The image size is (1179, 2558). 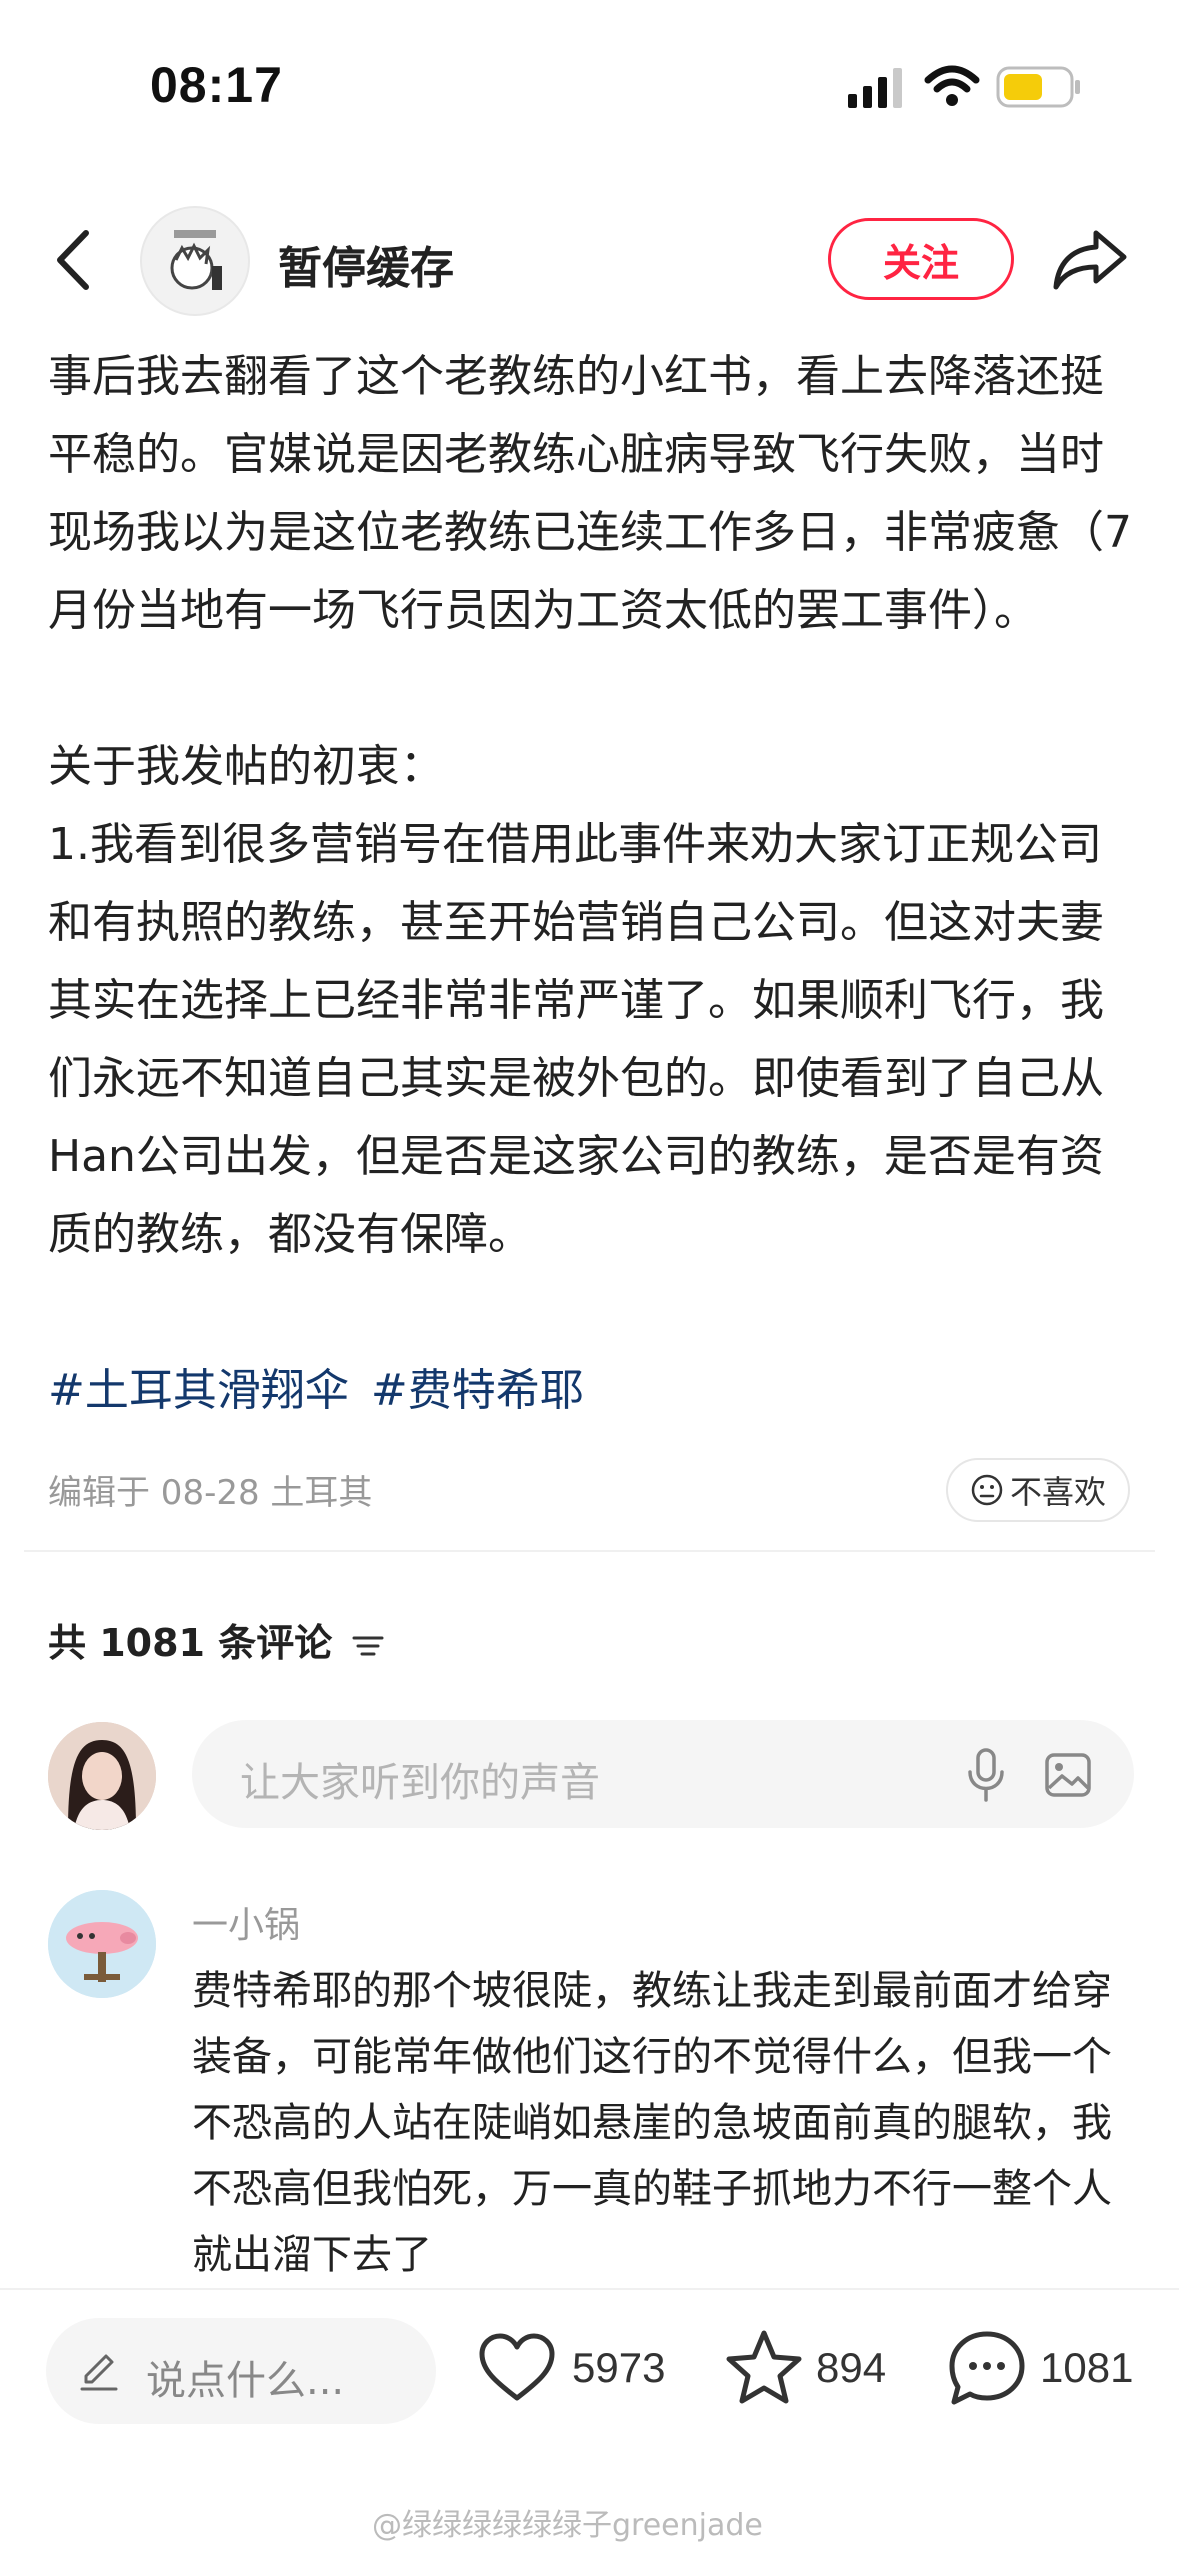 I want to click on like-count: 5973, so click(x=619, y=2367).